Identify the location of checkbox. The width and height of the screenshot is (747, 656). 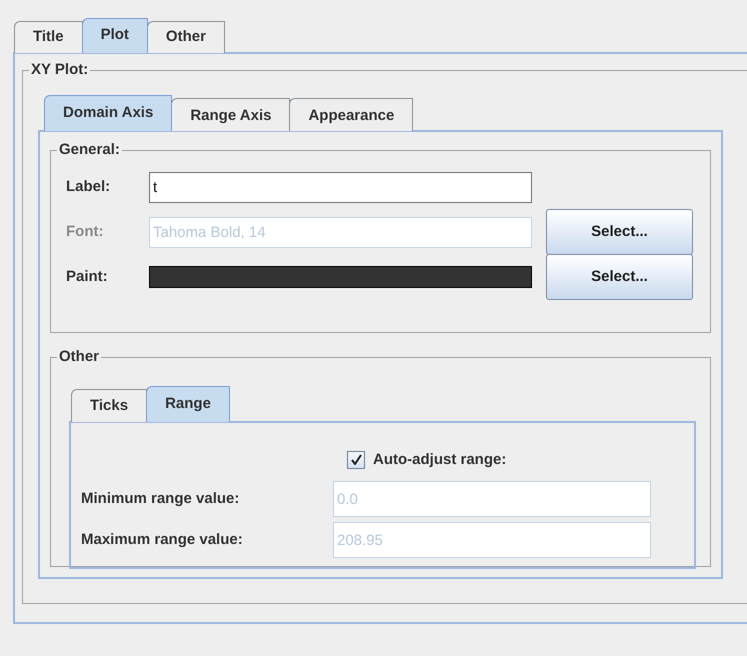
(356, 459).